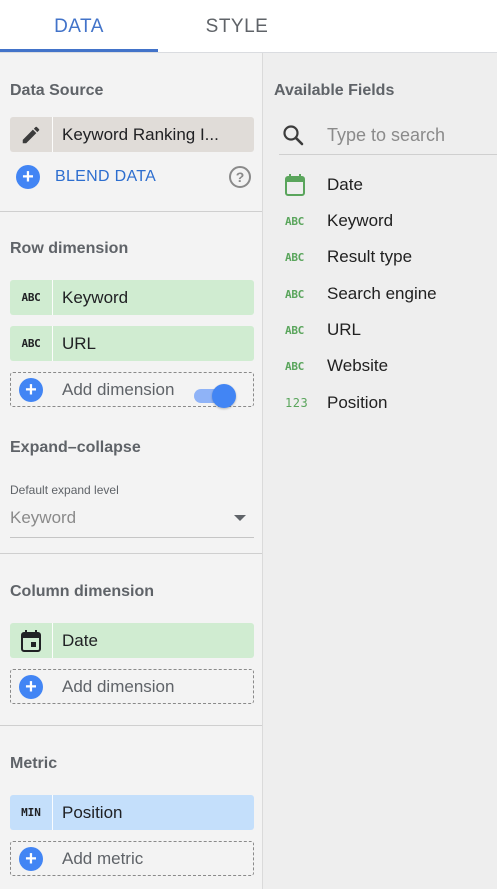 This screenshot has width=497, height=889. I want to click on add-metric-button: + Add metric, so click(132, 858).